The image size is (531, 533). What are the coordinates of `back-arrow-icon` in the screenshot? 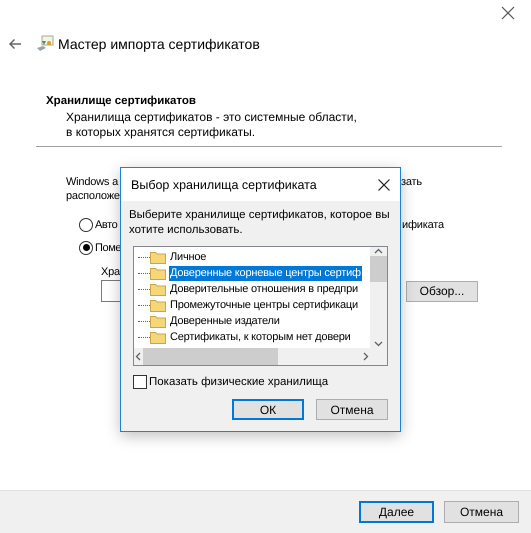 It's located at (15, 44).